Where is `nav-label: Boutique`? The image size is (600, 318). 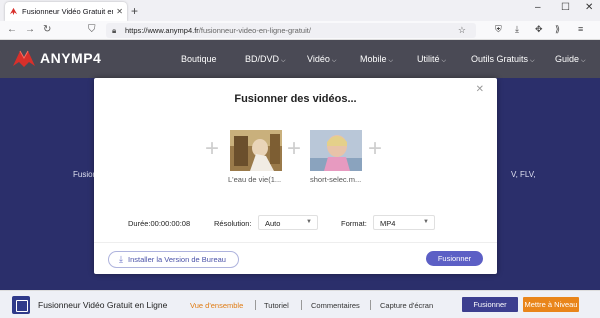
nav-label: Boutique is located at coordinates (199, 59).